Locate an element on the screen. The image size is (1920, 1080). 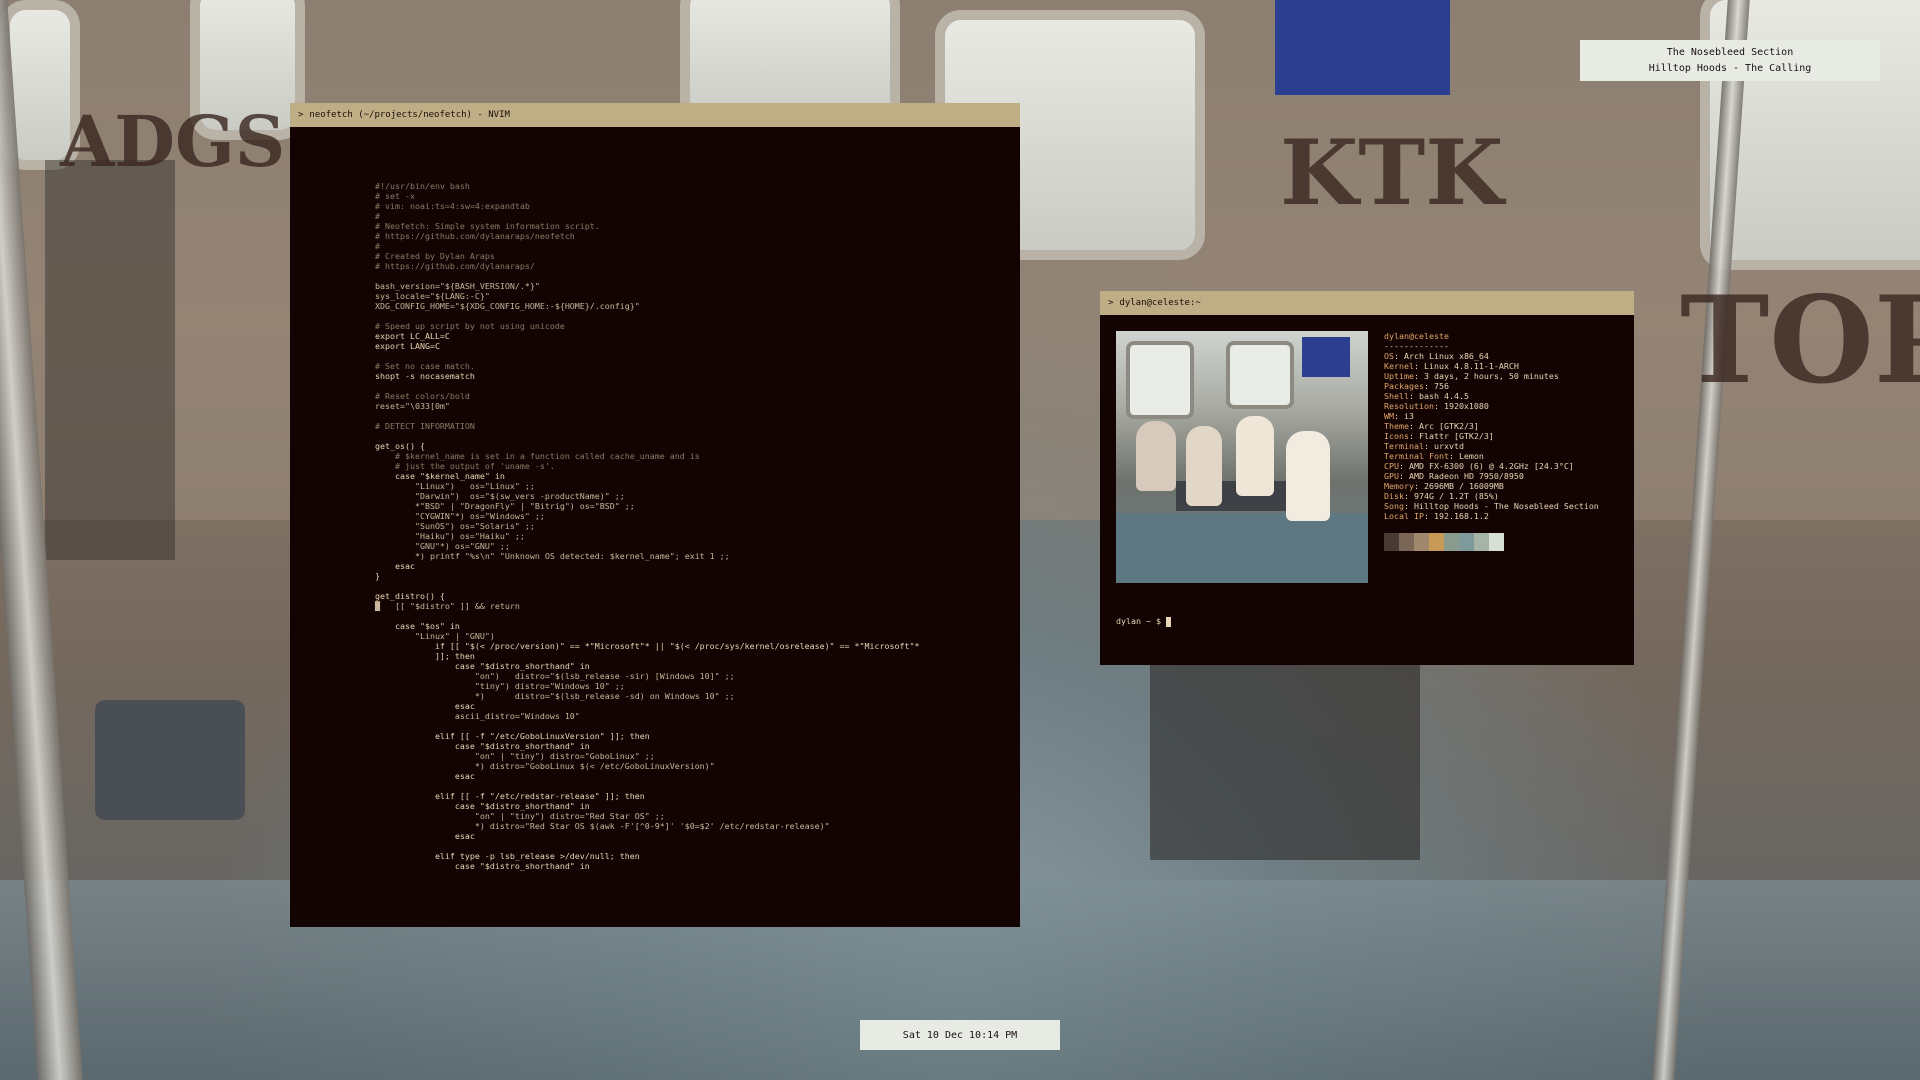
code-line: ascii_distro="Windows 10" is located at coordinates (692, 716).